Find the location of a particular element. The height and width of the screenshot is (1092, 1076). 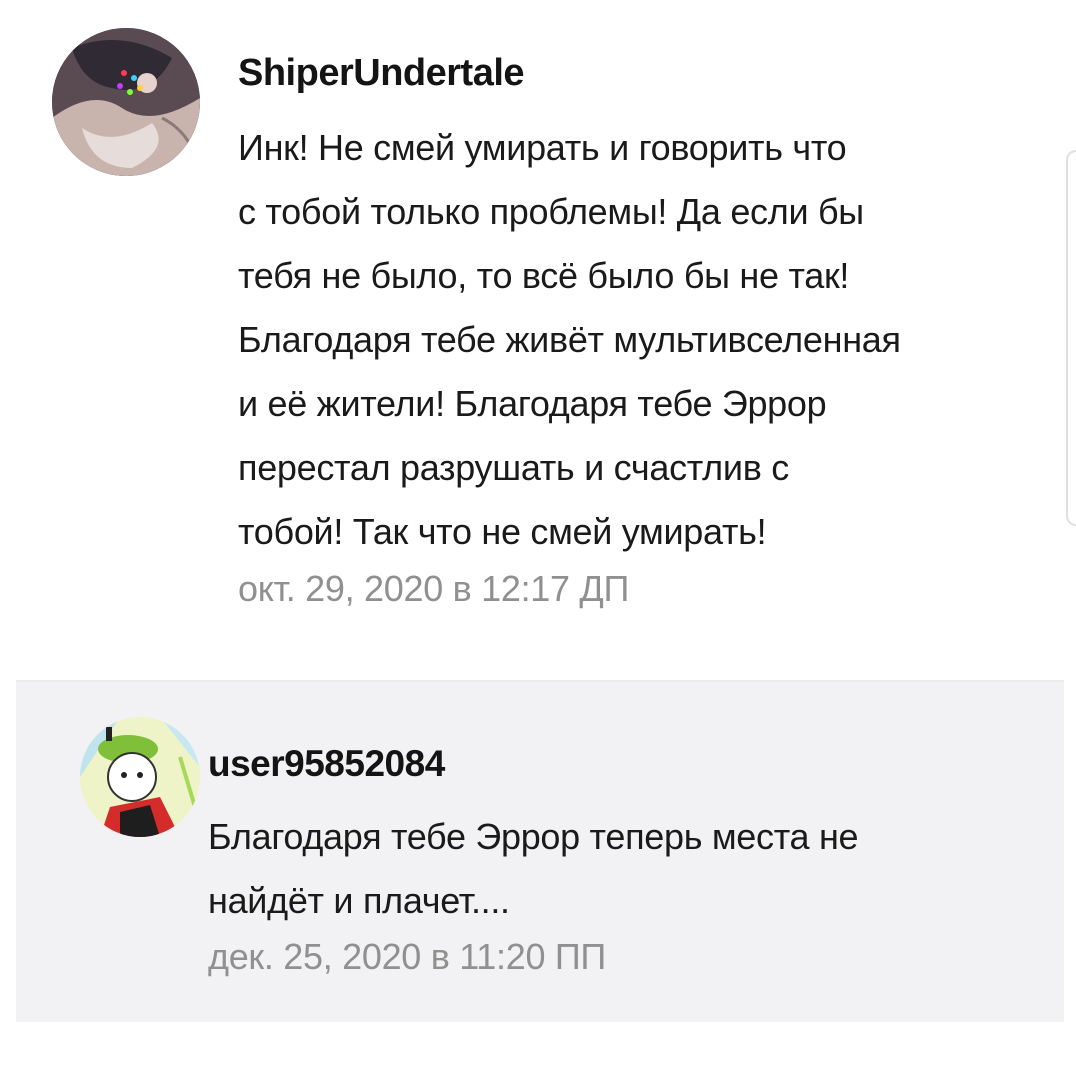

comment-line: и её жители! Благодаря тебе Эррор is located at coordinates (532, 403).